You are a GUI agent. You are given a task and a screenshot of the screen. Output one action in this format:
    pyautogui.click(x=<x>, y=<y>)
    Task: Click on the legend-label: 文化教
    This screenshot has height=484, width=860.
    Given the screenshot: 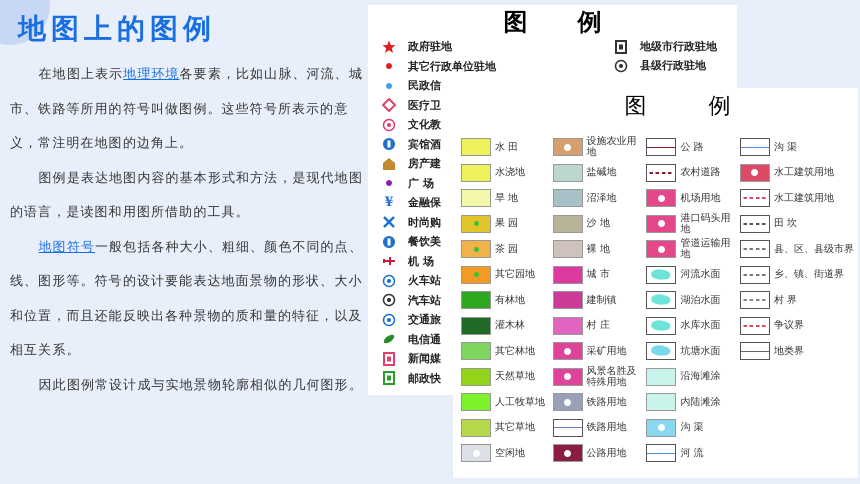 What is the action you would take?
    pyautogui.click(x=424, y=124)
    